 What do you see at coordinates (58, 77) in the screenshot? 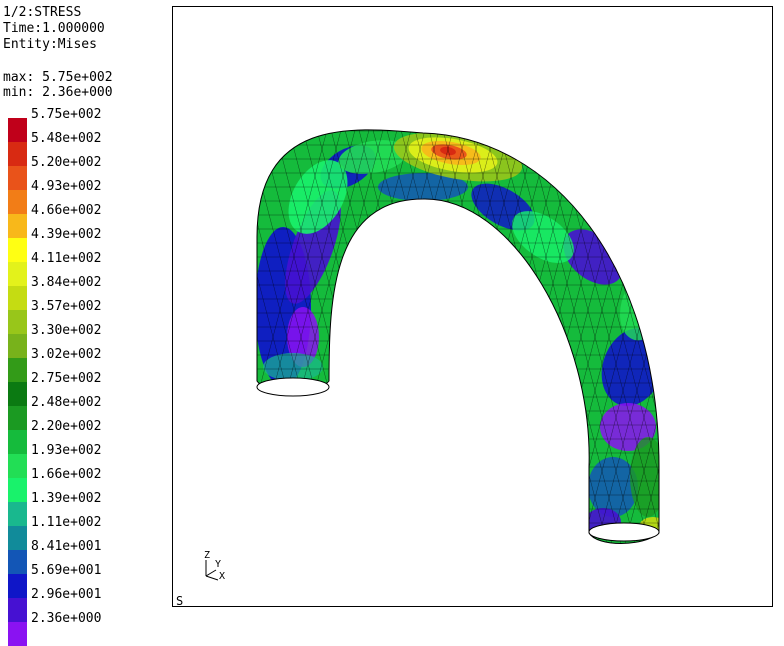
I see `max-value: max: 5.75e+002` at bounding box center [58, 77].